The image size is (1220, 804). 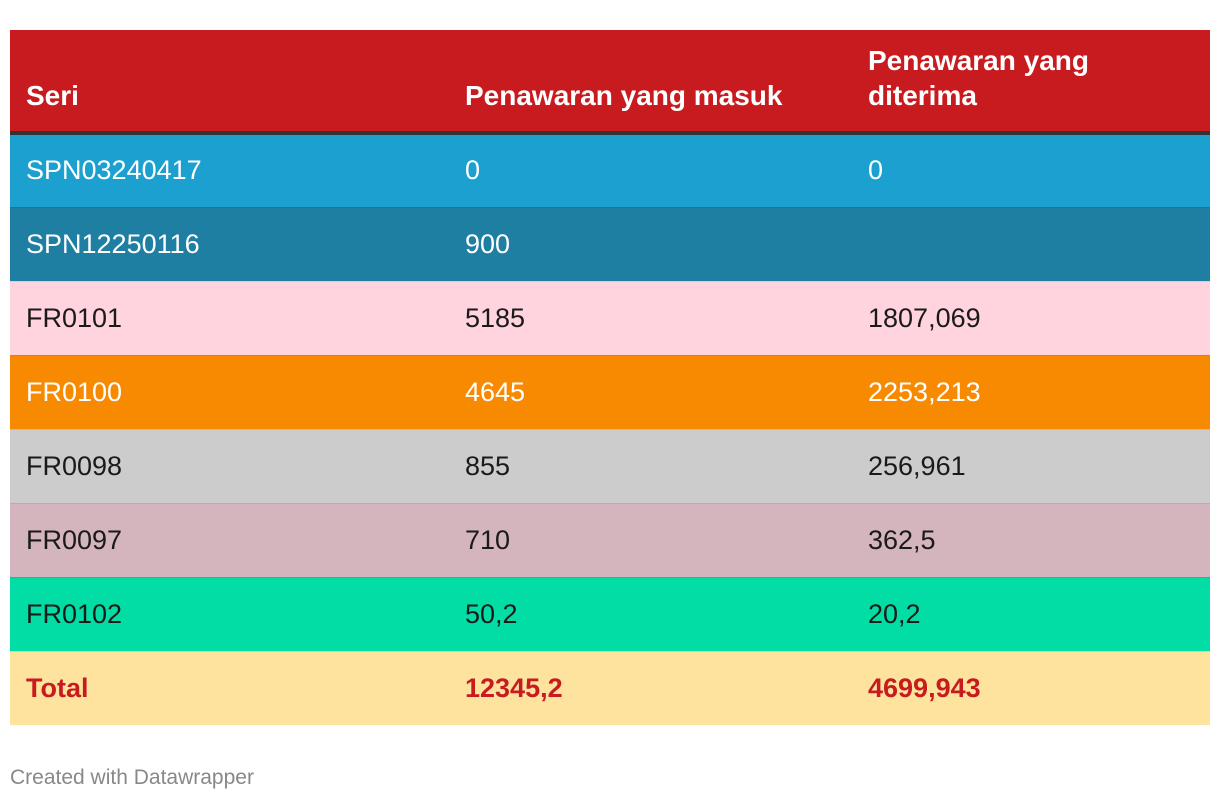 What do you see at coordinates (650, 614) in the screenshot?
I see `cell-penawaran-masuk: 50,2` at bounding box center [650, 614].